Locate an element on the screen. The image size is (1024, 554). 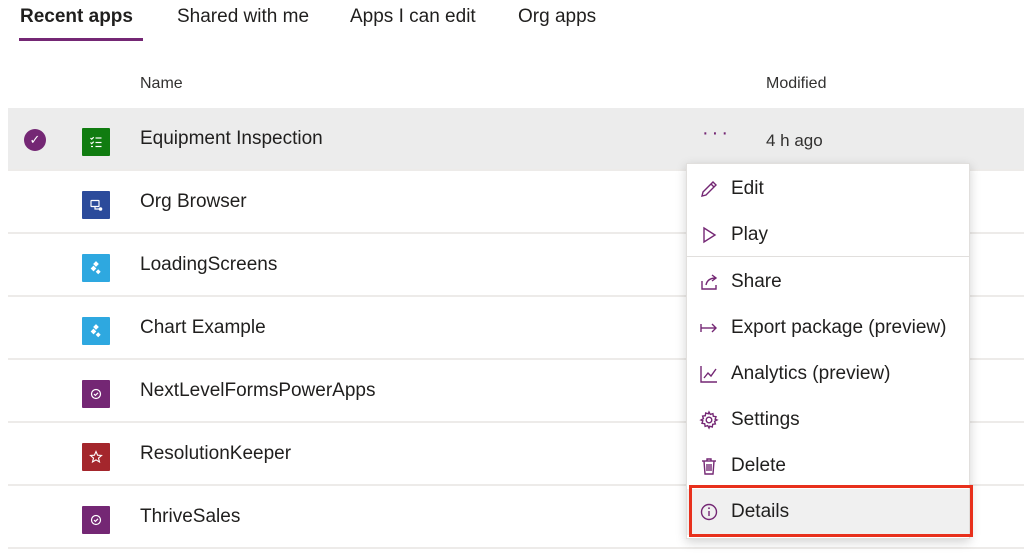
table-row: ✓ Equipment Inspection ··· 4 h ago is located at coordinates (516, 139).